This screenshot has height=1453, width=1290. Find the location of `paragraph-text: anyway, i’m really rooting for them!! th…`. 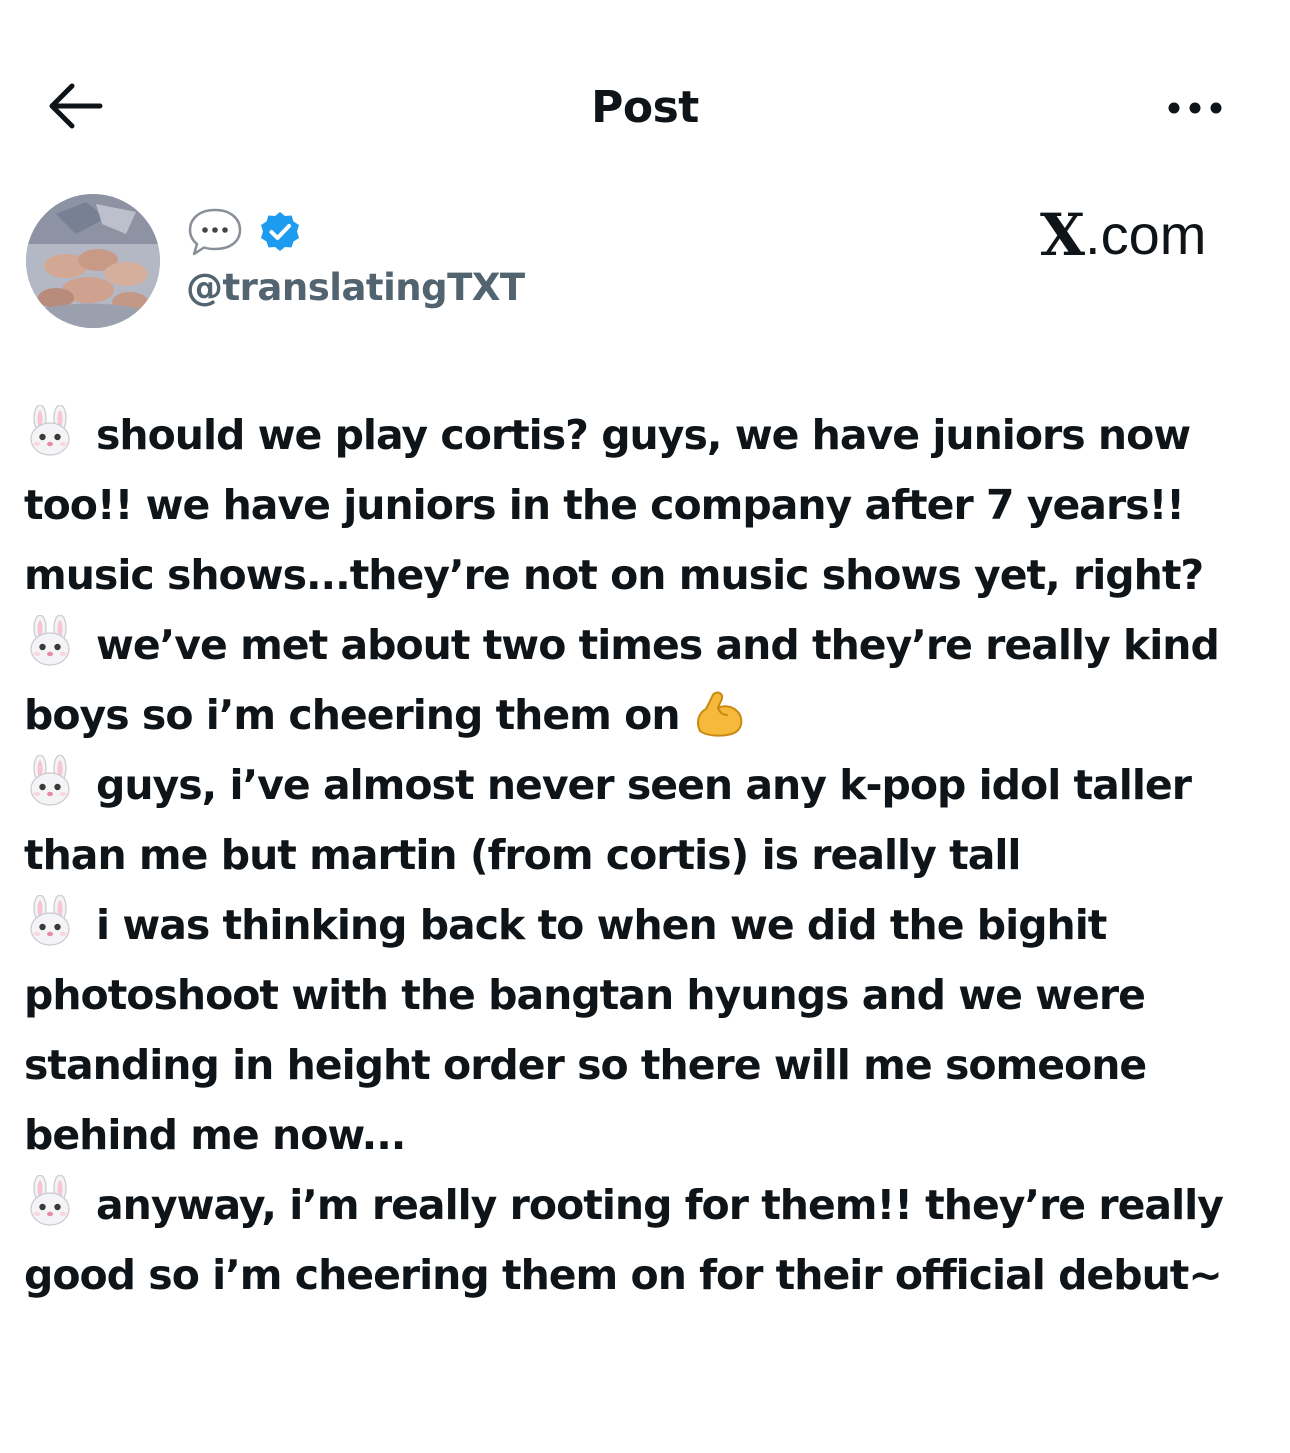

paragraph-text: anyway, i’m really rooting for them!! th… is located at coordinates (624, 1240).